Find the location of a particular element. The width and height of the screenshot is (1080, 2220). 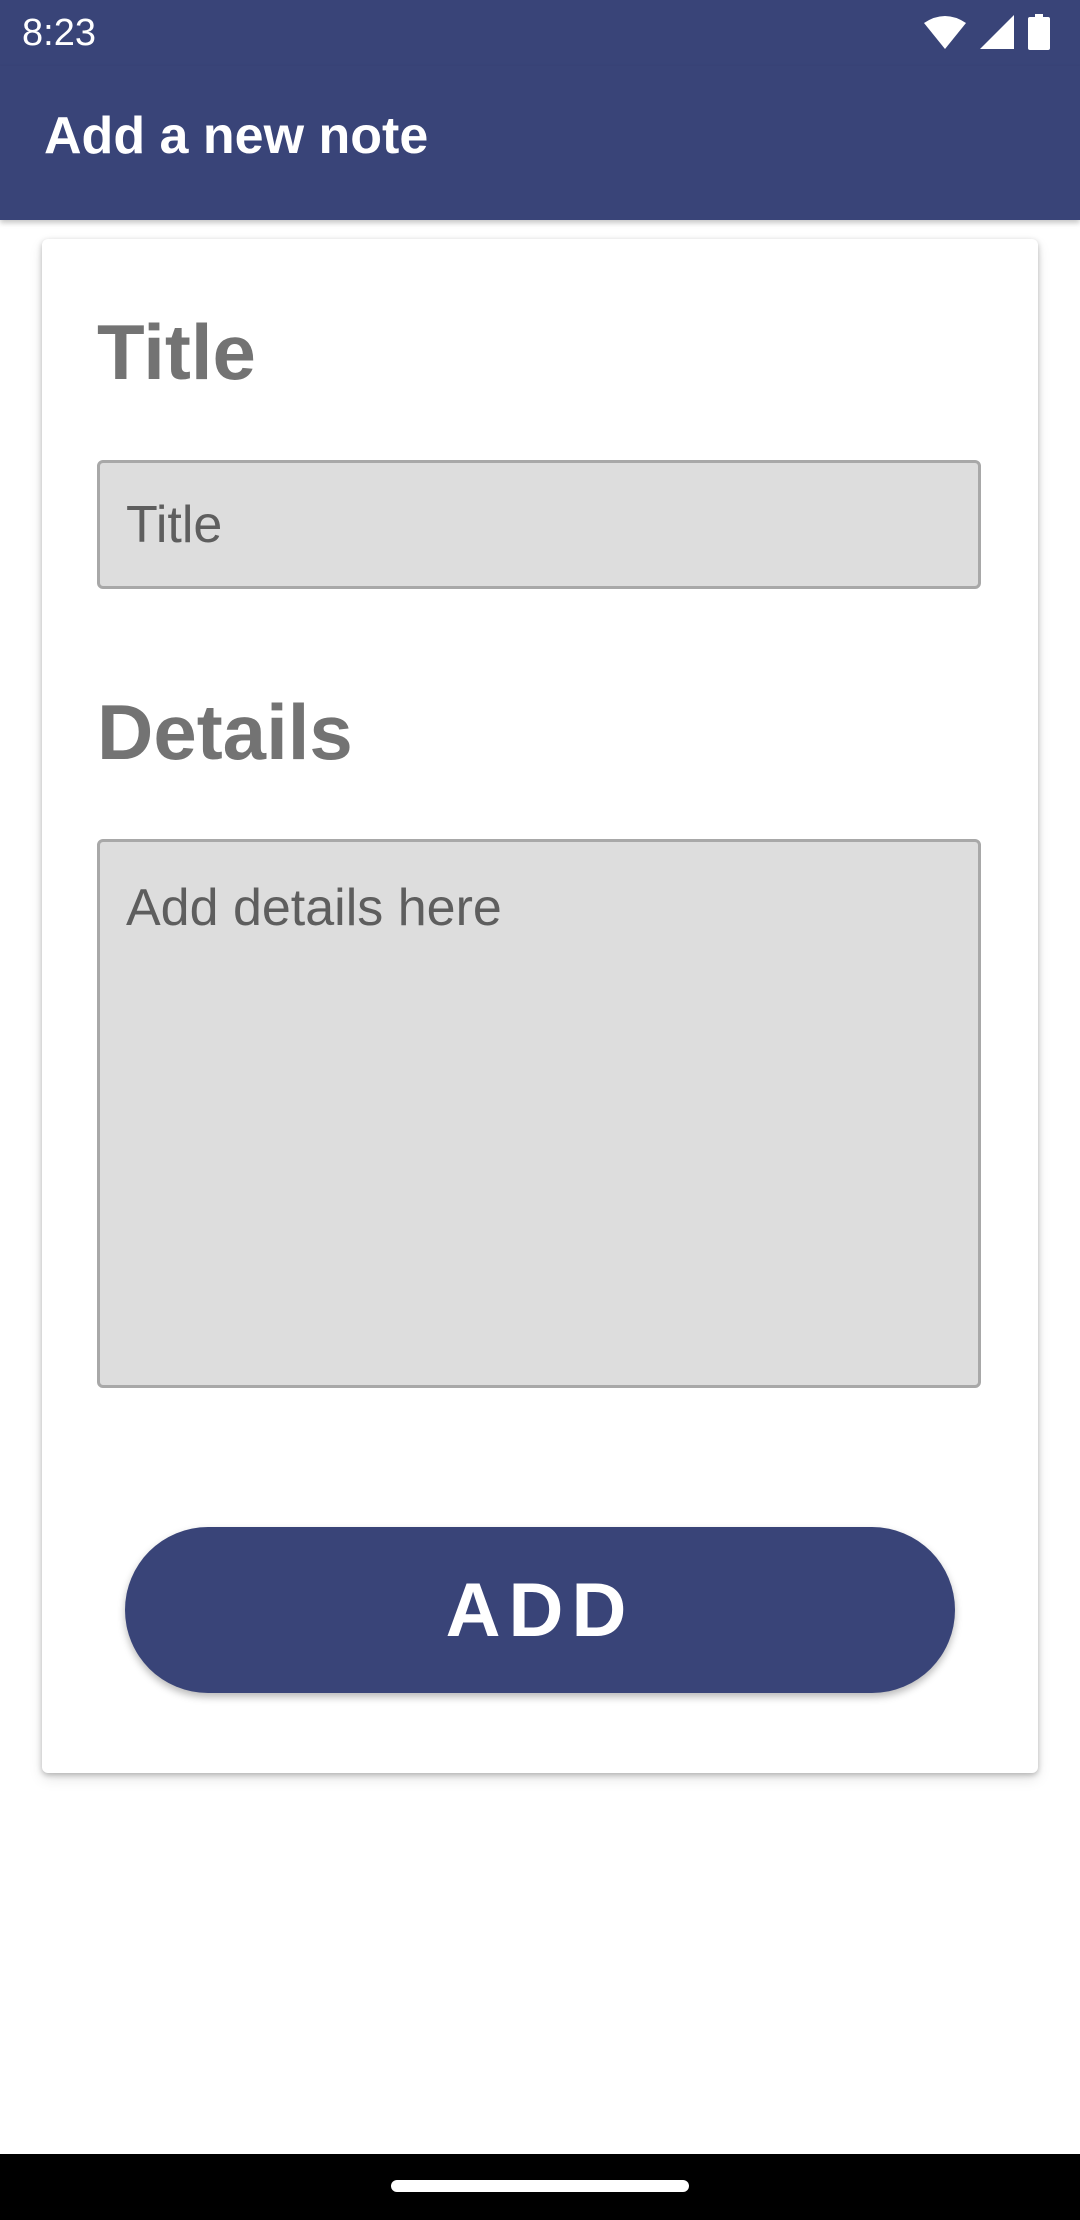

title-heading: Title is located at coordinates (176, 352).